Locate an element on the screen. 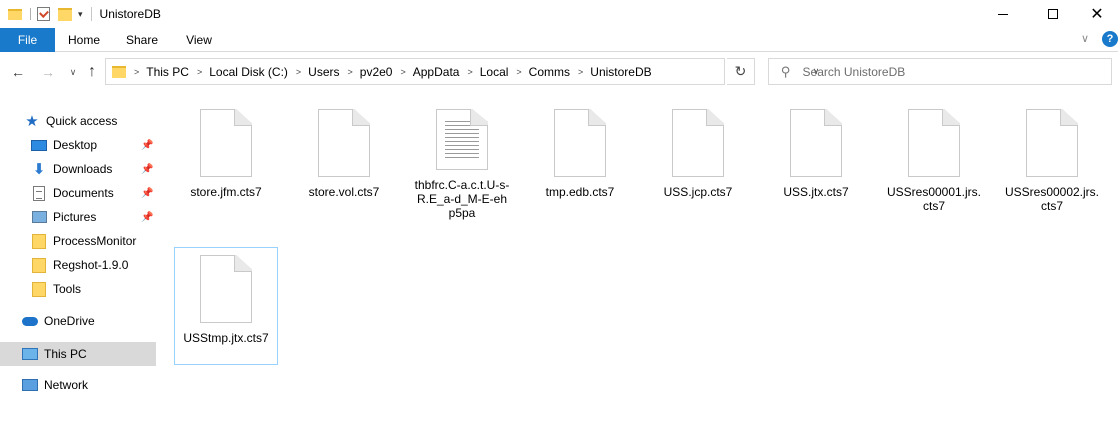 The width and height of the screenshot is (1118, 435). sidebar-item-tools: Tools is located at coordinates (78, 289).